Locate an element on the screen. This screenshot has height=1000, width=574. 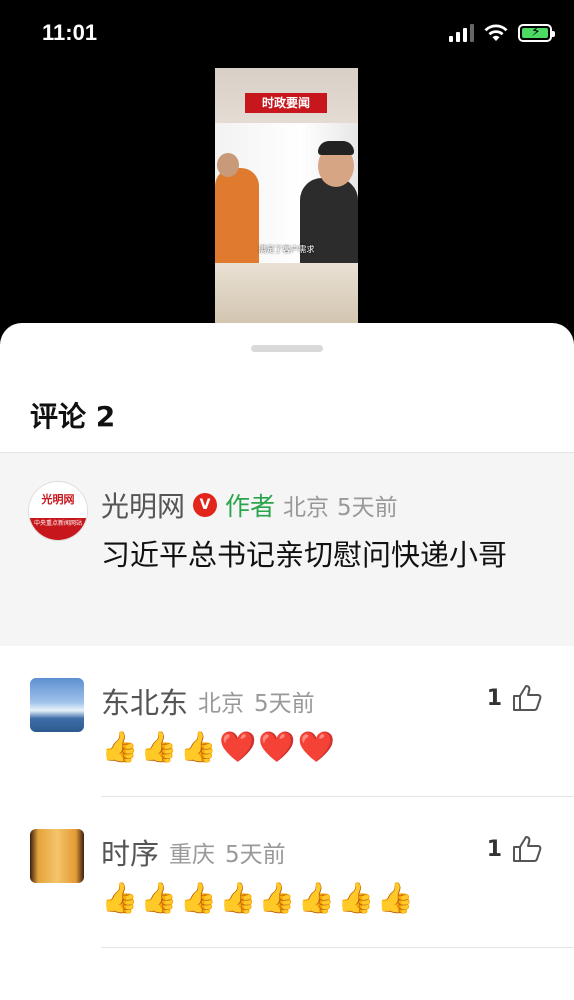
commenter-name: 时序 is located at coordinates (130, 852).